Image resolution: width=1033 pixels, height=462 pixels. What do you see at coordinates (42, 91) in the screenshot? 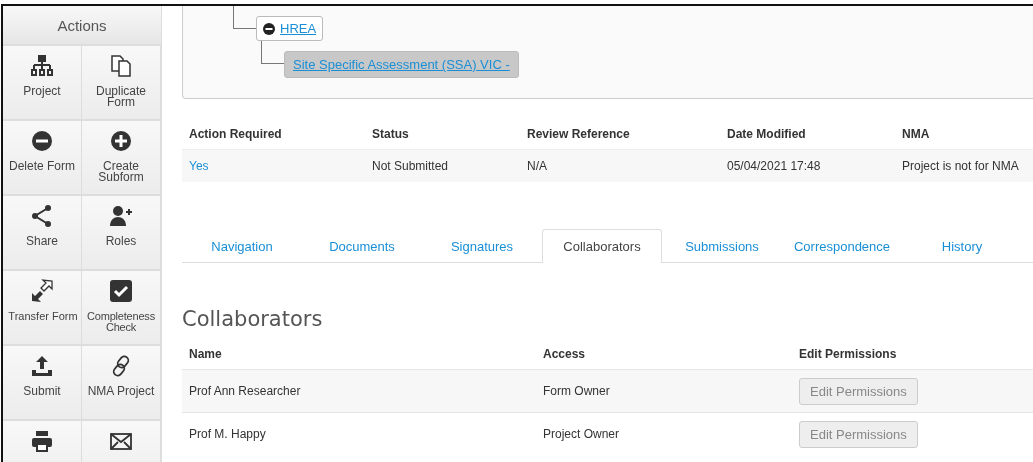
I see `action-label: Project` at bounding box center [42, 91].